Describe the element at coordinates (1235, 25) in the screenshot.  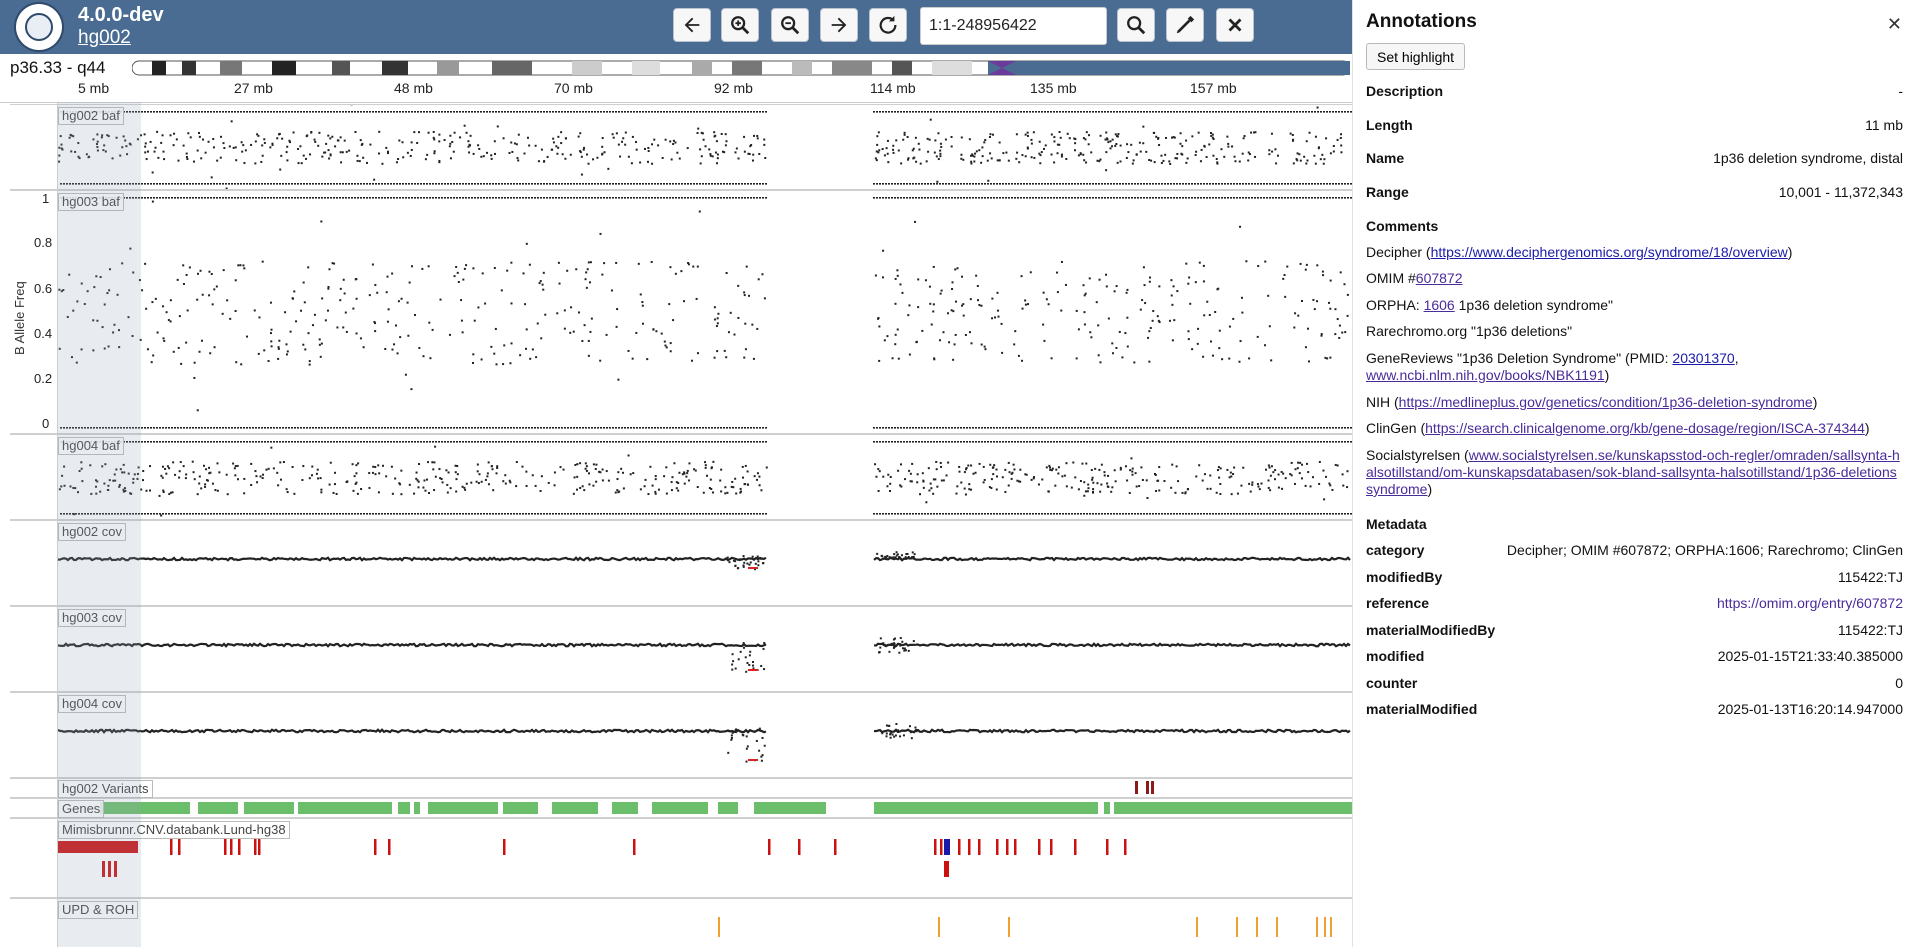
I see `close-tracks-button` at that location.